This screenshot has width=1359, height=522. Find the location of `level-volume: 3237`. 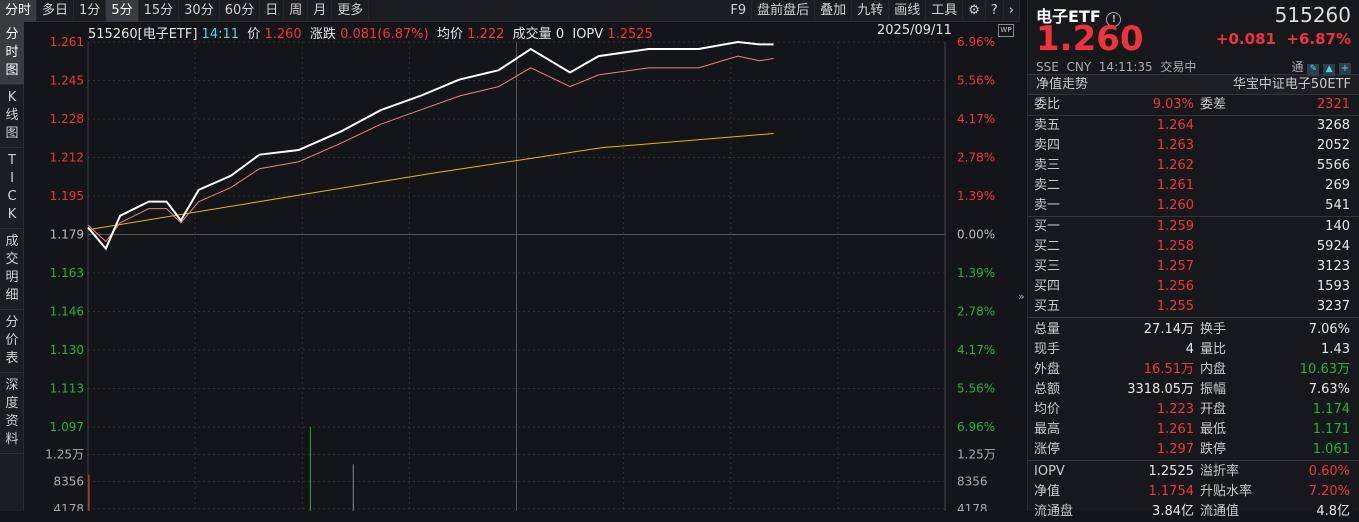

level-volume: 3237 is located at coordinates (1333, 306).